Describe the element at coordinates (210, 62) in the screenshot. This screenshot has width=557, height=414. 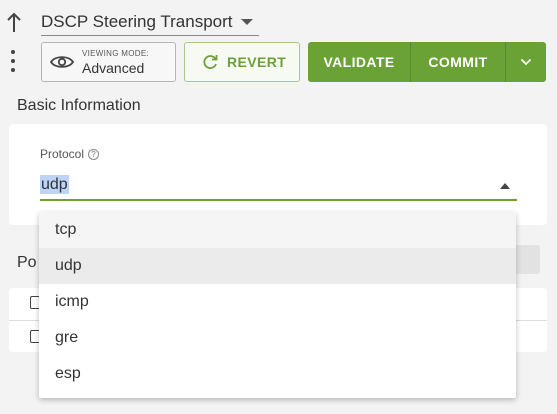
I see `refresh-icon` at that location.